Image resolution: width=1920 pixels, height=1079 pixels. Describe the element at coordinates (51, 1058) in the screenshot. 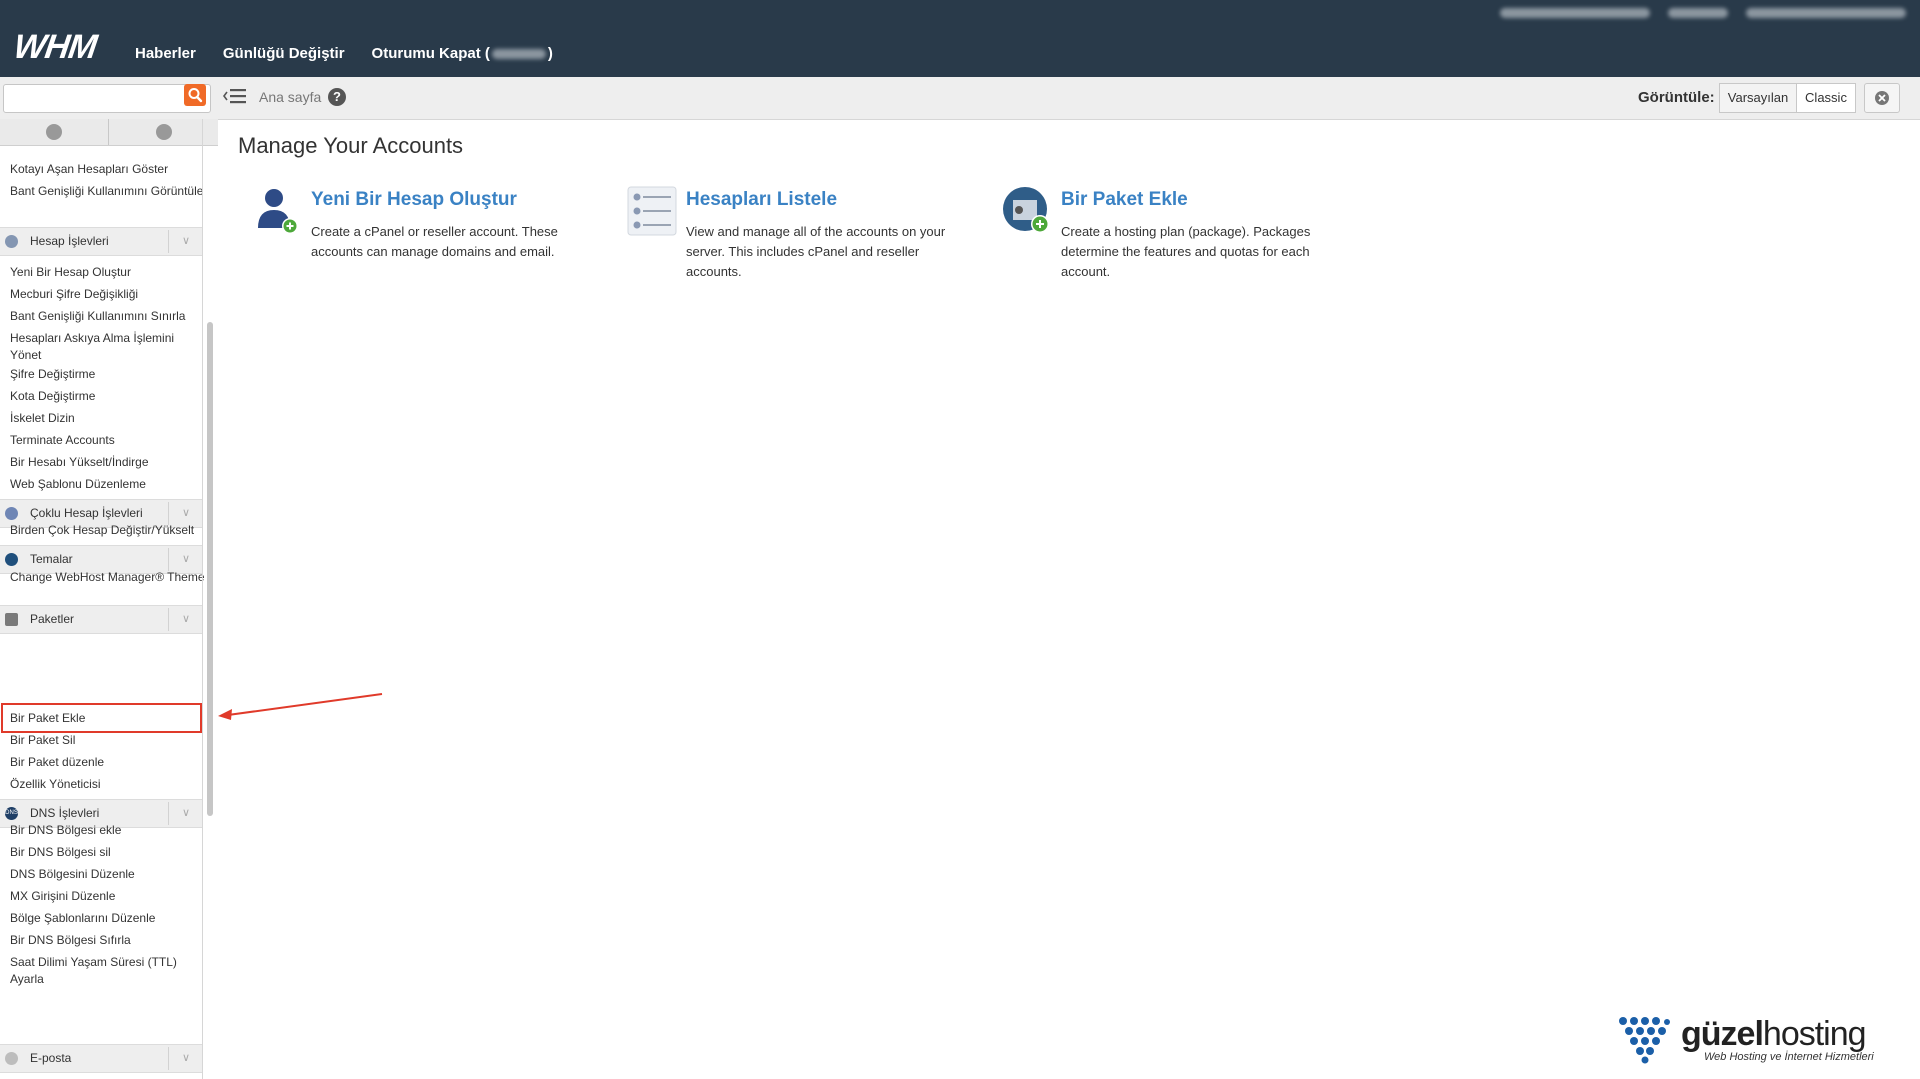

I see `category-label: E-posta` at that location.